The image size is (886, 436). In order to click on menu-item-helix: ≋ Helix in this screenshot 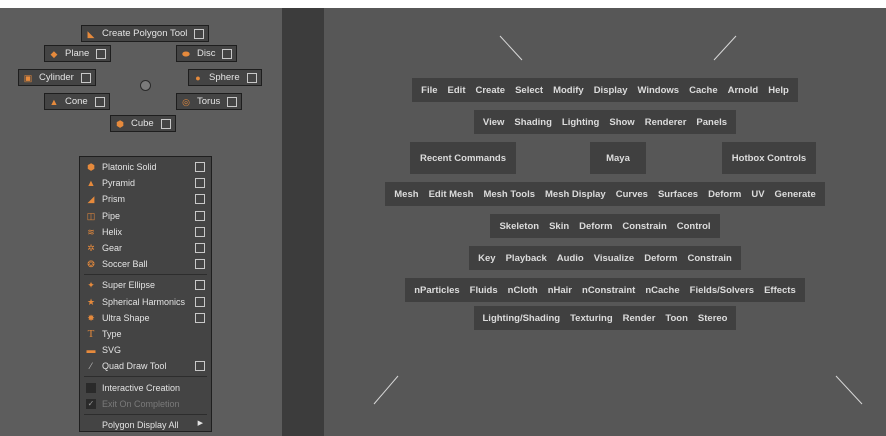, I will do `click(145, 232)`.